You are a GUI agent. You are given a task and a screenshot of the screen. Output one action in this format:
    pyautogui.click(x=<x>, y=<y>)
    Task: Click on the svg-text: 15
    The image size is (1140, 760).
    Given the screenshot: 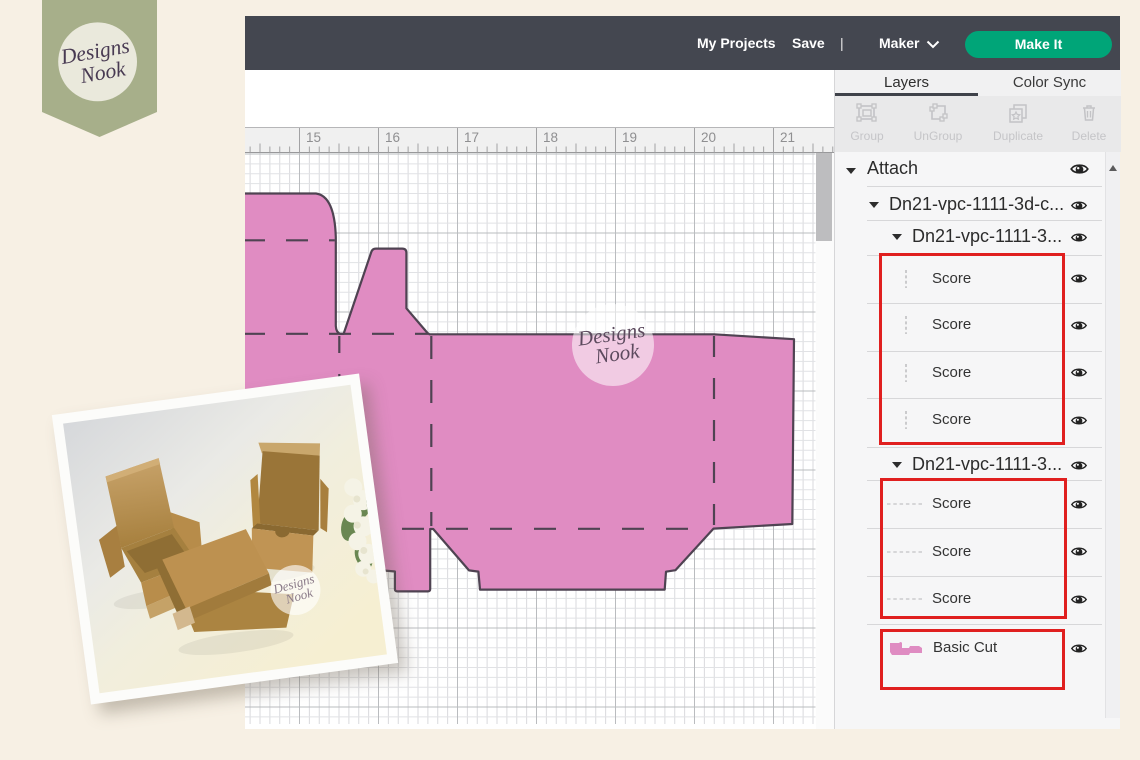 What is the action you would take?
    pyautogui.click(x=313, y=137)
    